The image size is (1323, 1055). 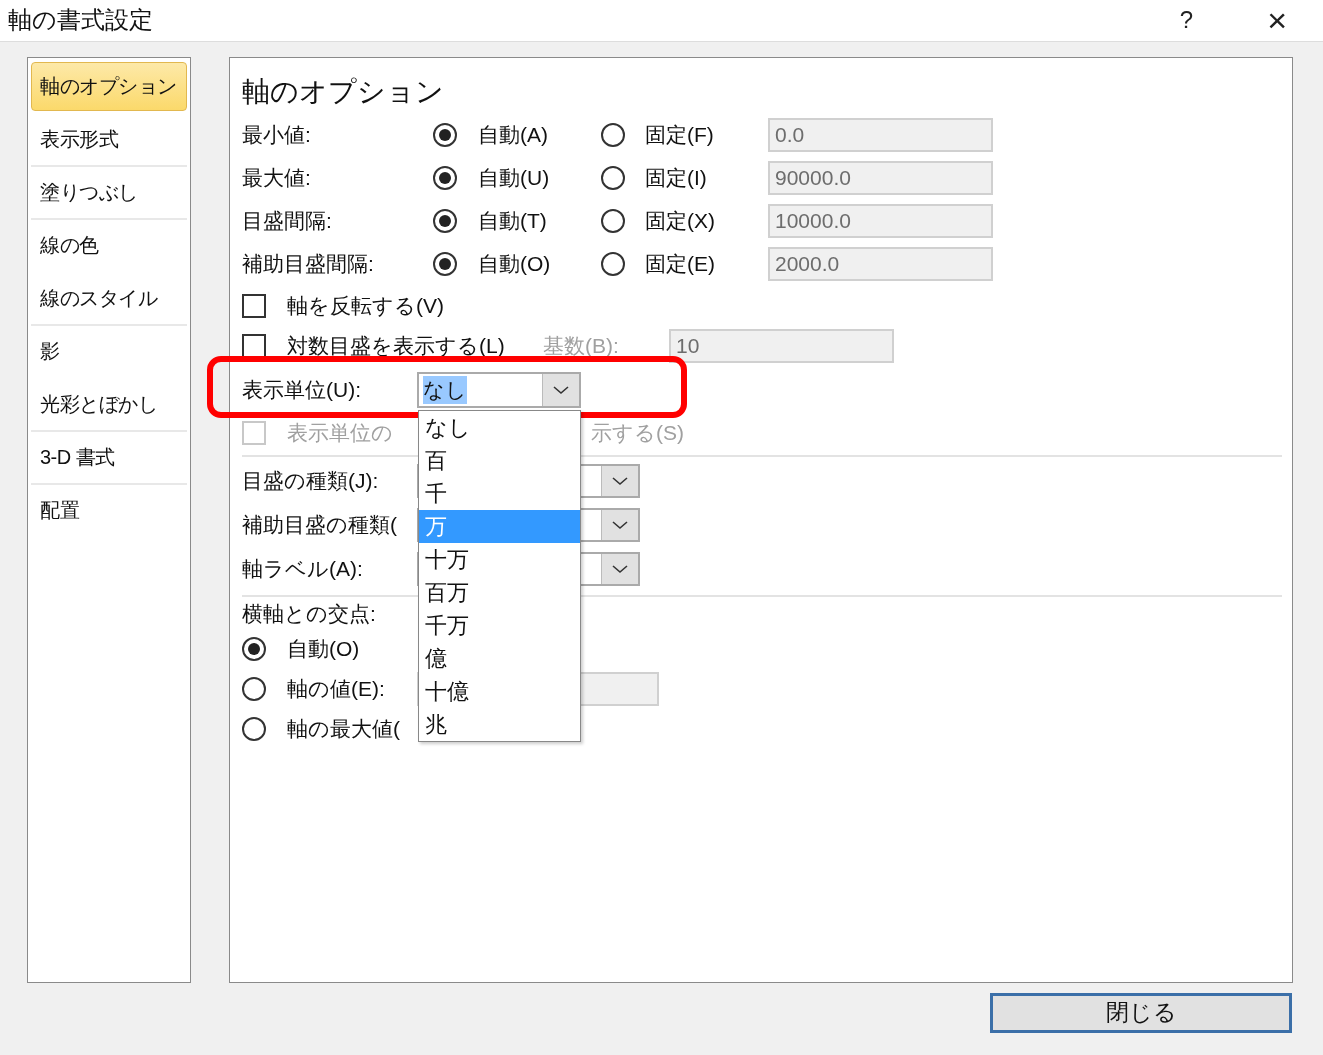 What do you see at coordinates (109, 351) in the screenshot?
I see `sidebar-item: 影` at bounding box center [109, 351].